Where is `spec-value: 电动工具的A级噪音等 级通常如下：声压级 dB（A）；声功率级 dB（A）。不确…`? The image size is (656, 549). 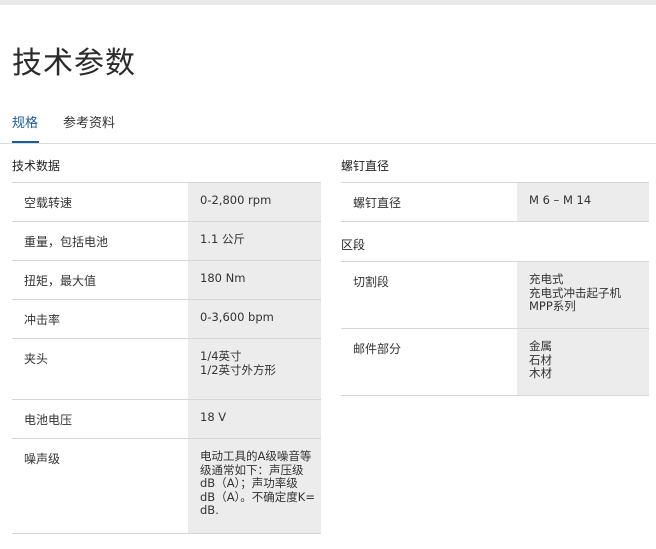
spec-value: 电动工具的A级噪音等 级通常如下：声压级 dB（A）；声功率级 dB（A）。不确… is located at coordinates (254, 486).